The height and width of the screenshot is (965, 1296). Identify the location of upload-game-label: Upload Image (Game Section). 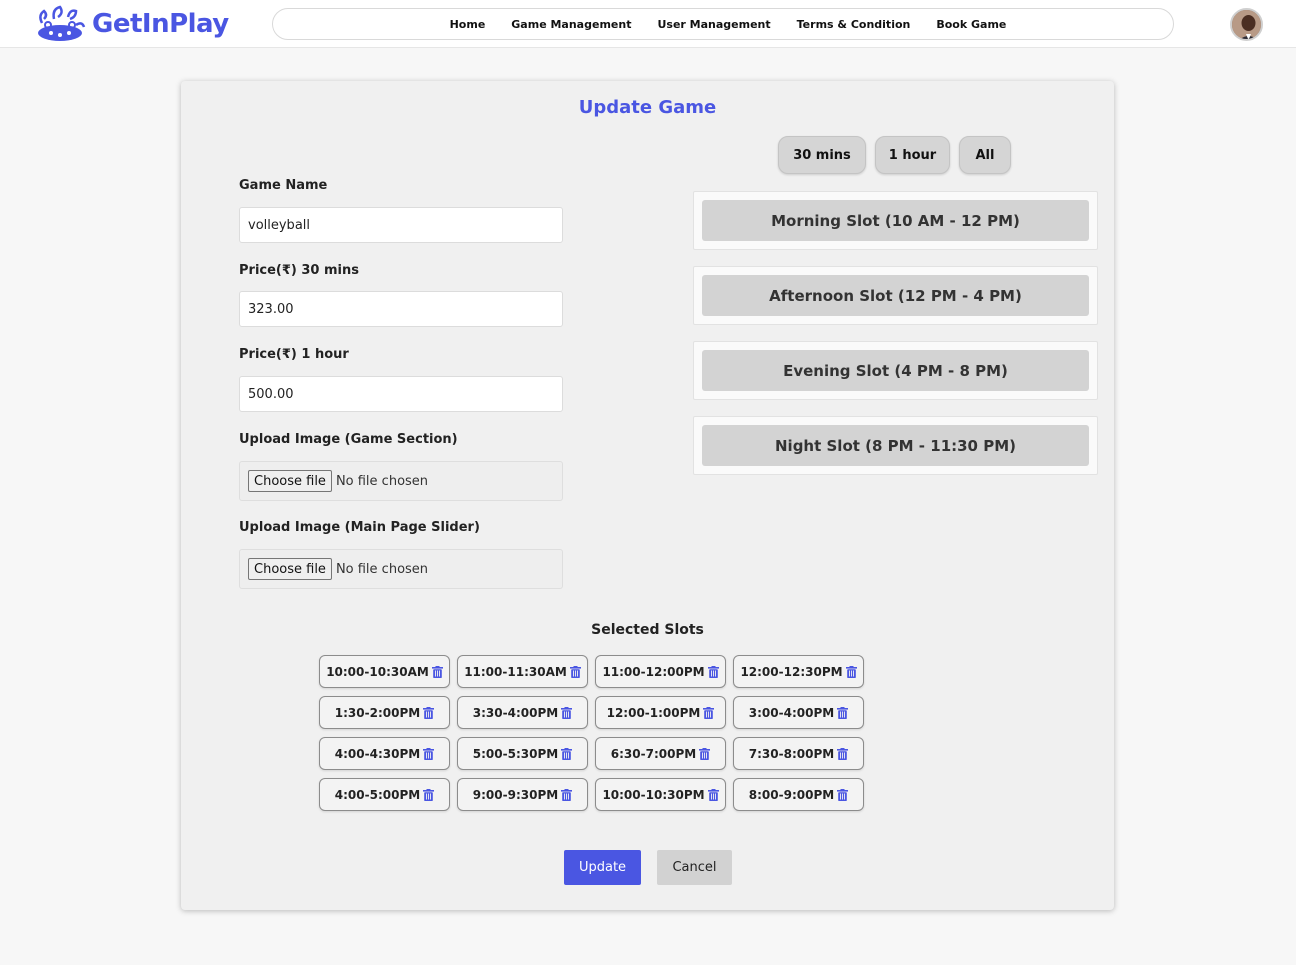
(348, 439).